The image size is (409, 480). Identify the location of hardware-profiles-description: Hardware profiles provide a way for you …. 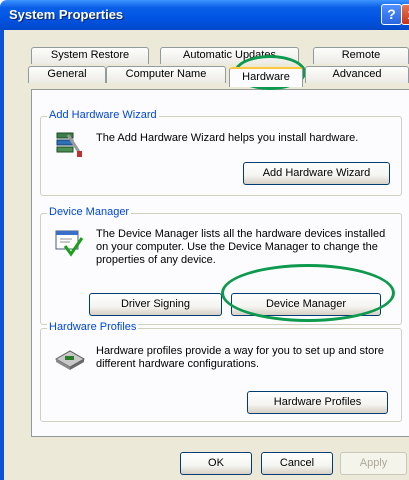
(240, 357).